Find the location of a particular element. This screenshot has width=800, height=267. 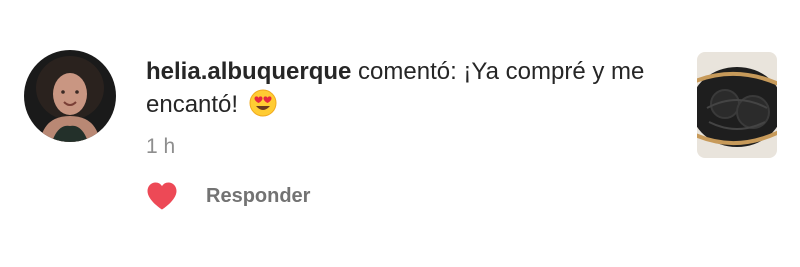

heart-eyes-emoji-icon is located at coordinates (263, 107).